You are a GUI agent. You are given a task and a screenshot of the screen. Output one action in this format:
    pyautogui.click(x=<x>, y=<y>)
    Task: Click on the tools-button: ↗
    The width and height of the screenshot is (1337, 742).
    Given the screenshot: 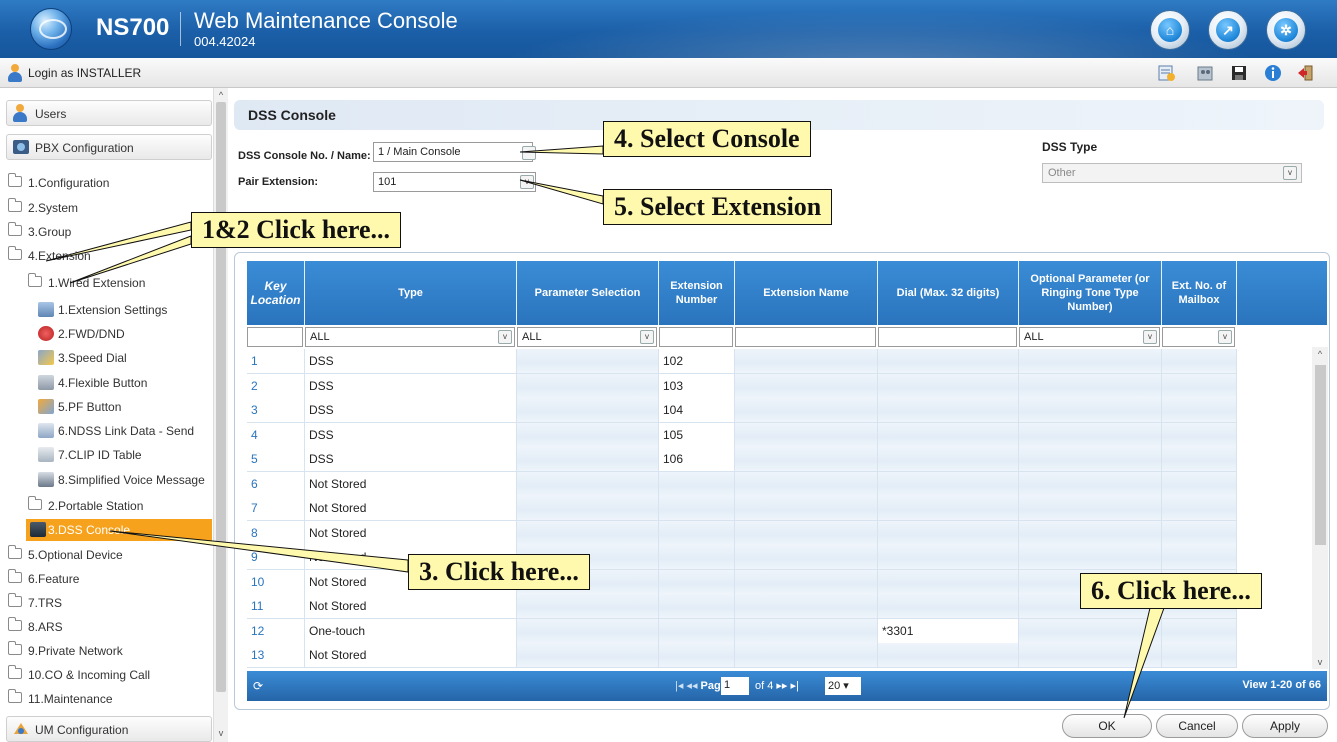 What is the action you would take?
    pyautogui.click(x=1228, y=30)
    